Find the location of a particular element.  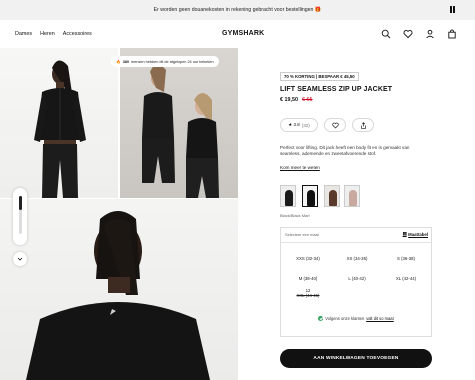

size-table-label: Maattabel is located at coordinates (418, 234).